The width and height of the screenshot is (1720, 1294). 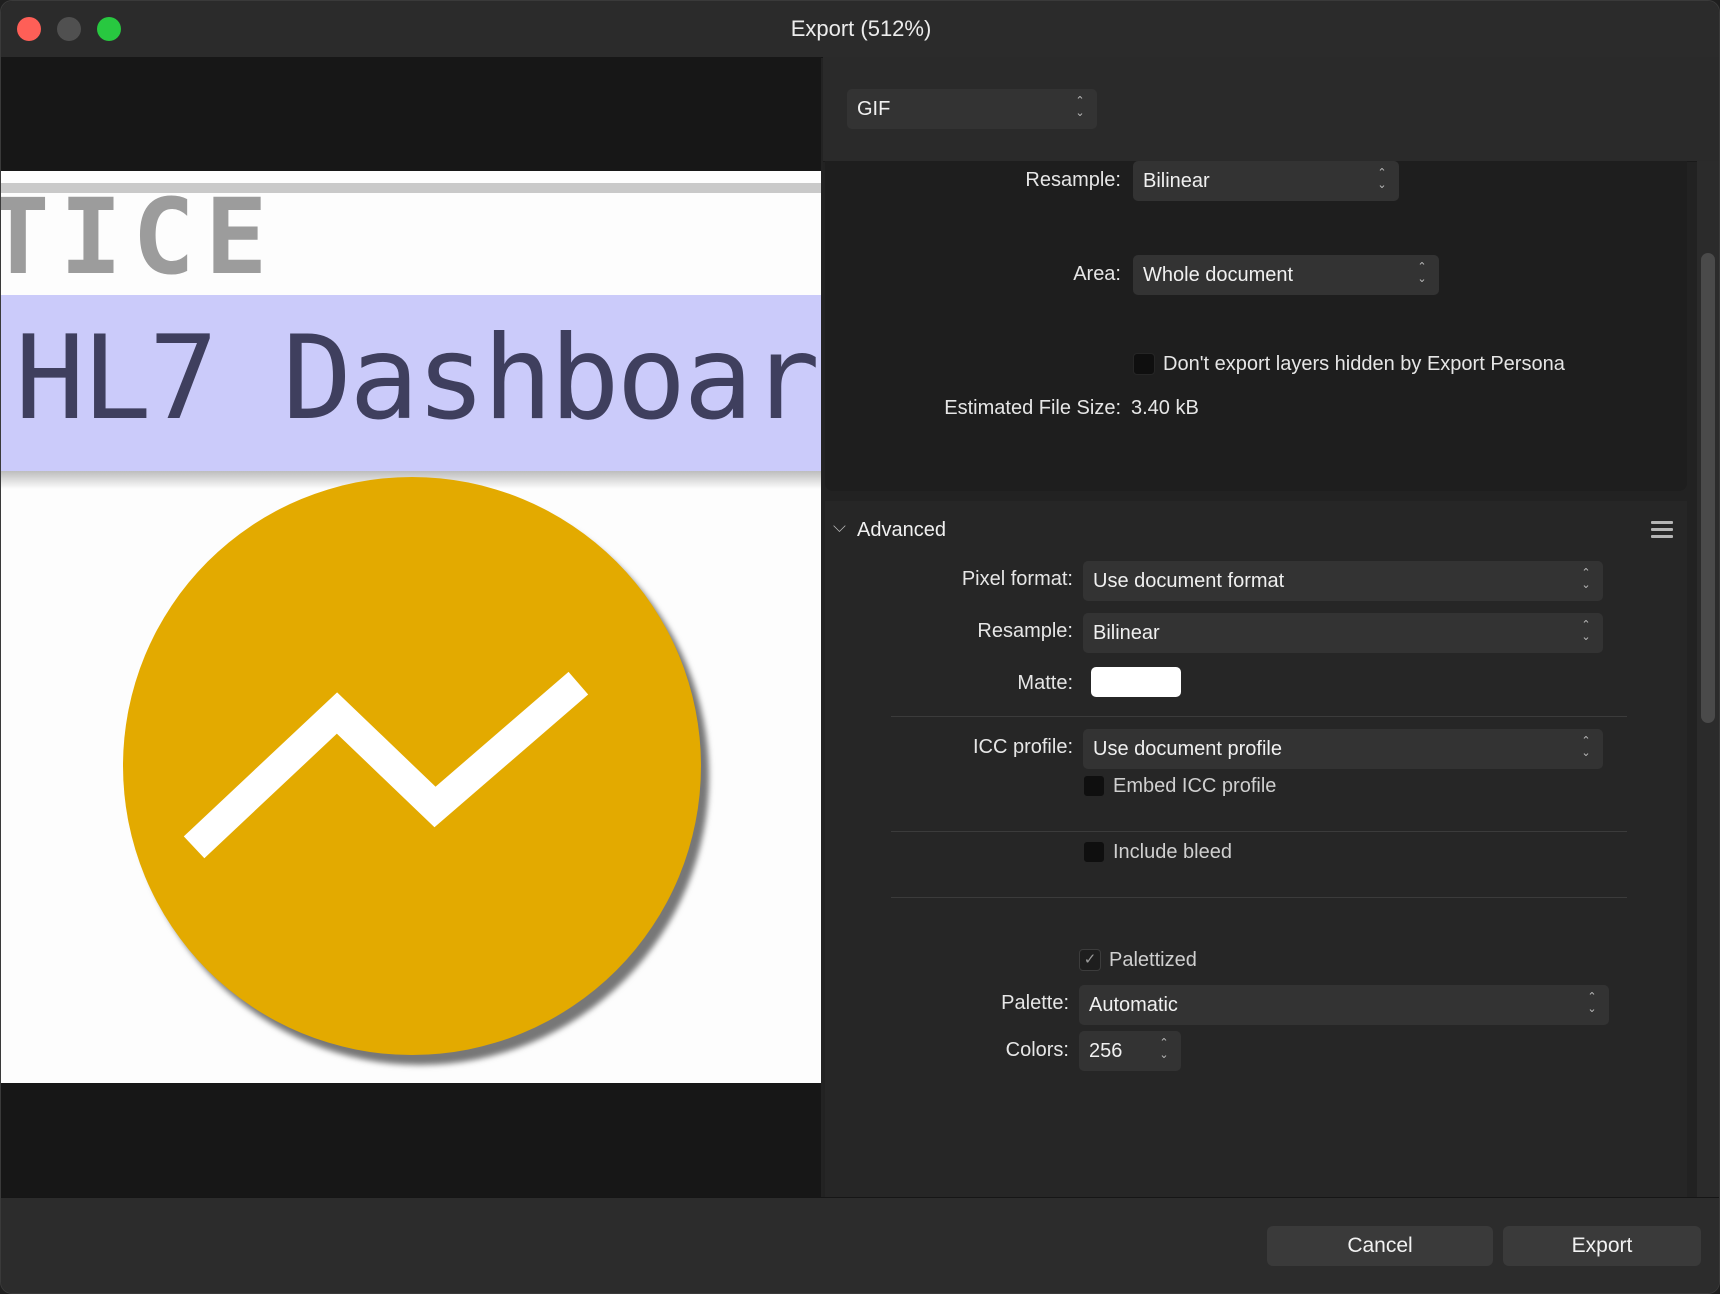 I want to click on advanced-resample-select: Bilinear ⌃ ⌄, so click(x=1343, y=633).